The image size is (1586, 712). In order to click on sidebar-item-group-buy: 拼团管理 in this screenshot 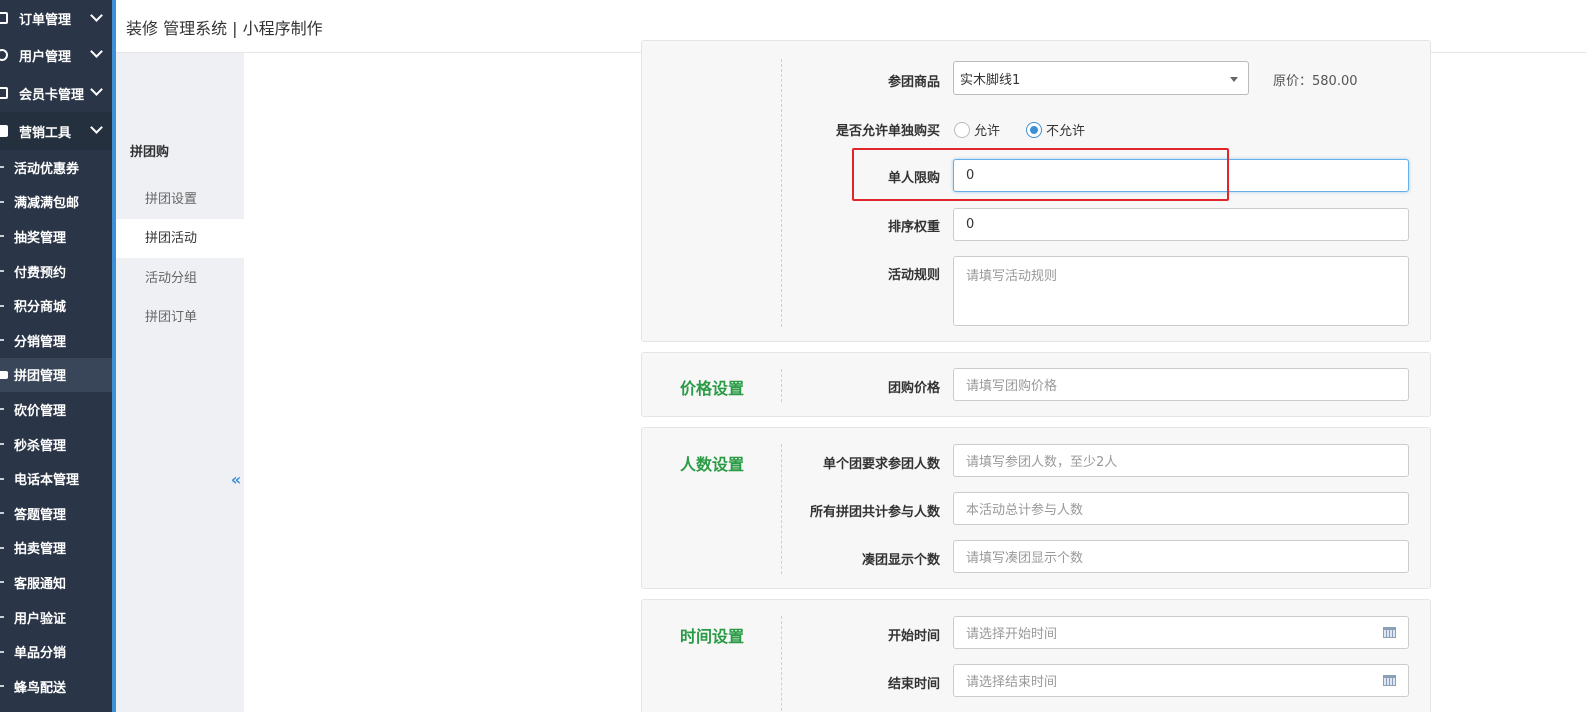, I will do `click(56, 375)`.